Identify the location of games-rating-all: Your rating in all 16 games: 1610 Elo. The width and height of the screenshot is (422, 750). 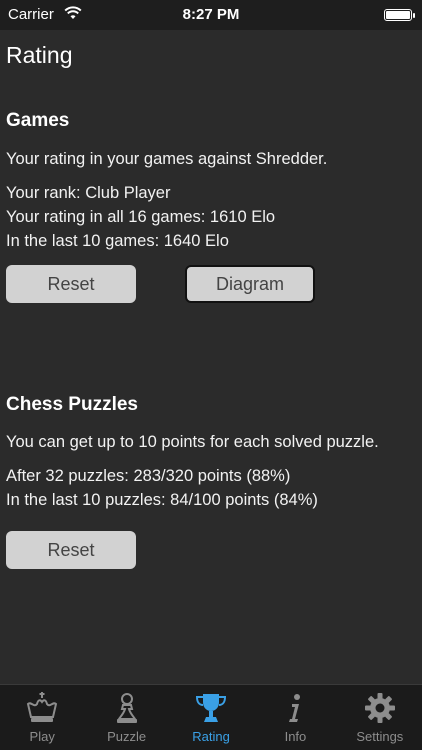
(141, 217).